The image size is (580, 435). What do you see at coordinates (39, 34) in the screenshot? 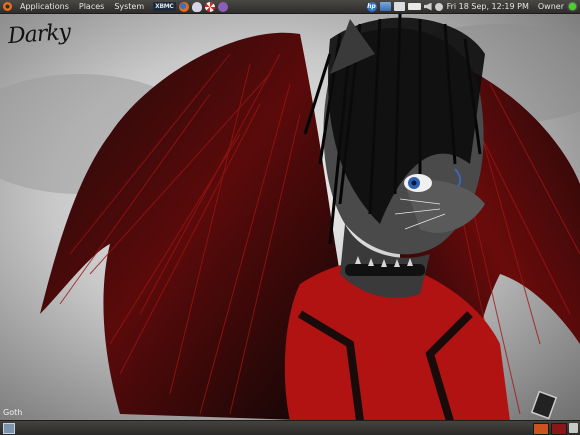
I see `artist-signature: Darky` at bounding box center [39, 34].